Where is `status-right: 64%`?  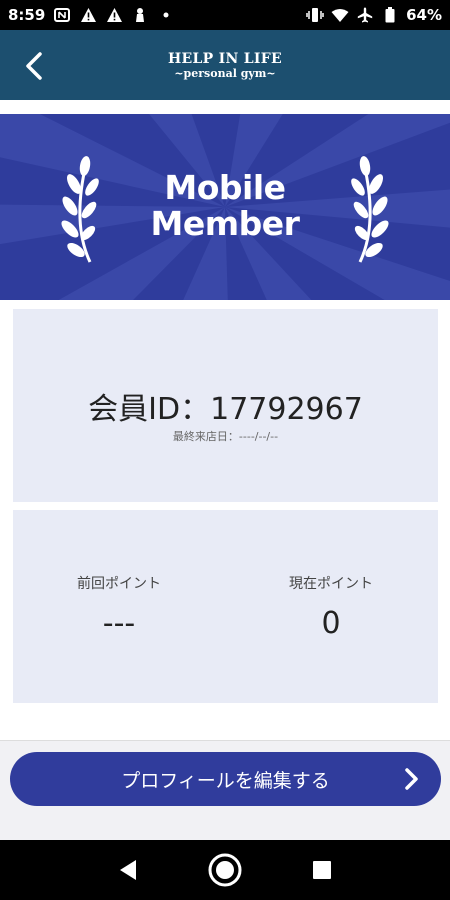 status-right: 64% is located at coordinates (374, 15).